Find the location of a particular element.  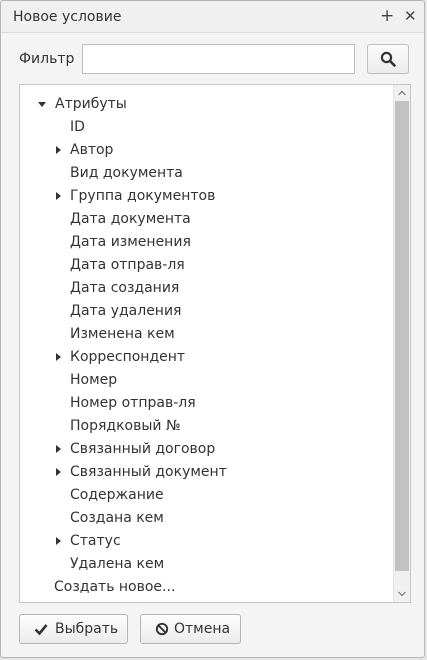

cancel-button: Отмена is located at coordinates (190, 629).